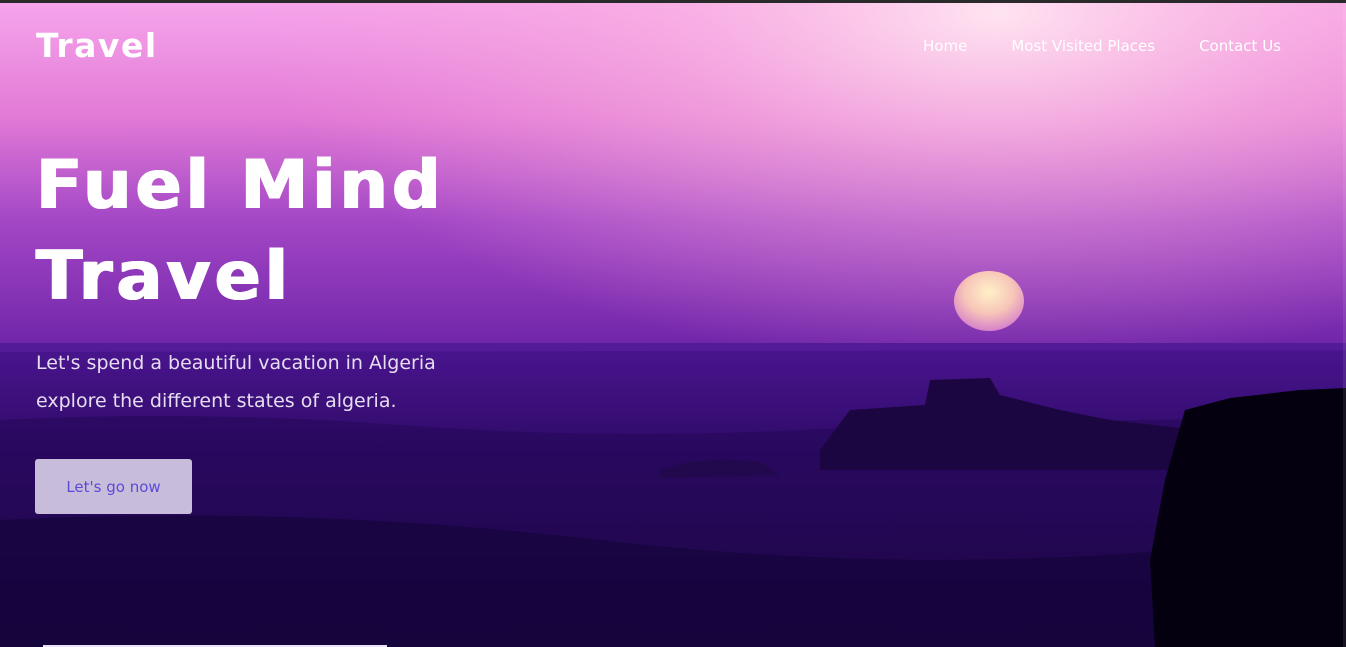 The image size is (1346, 647). What do you see at coordinates (240, 185) in the screenshot?
I see `hero-title-line-1: Fuel Mind` at bounding box center [240, 185].